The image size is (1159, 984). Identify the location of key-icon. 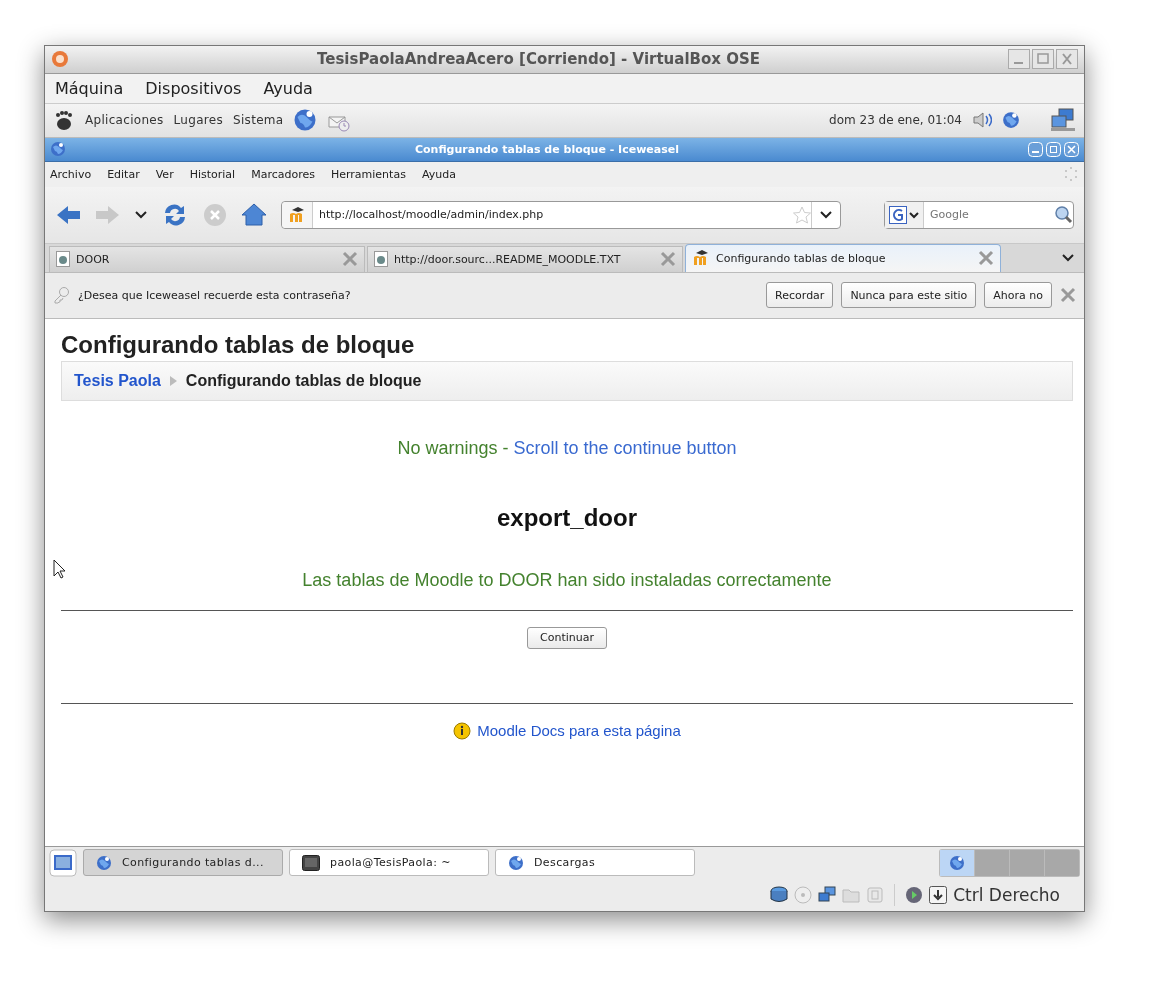
(61, 295).